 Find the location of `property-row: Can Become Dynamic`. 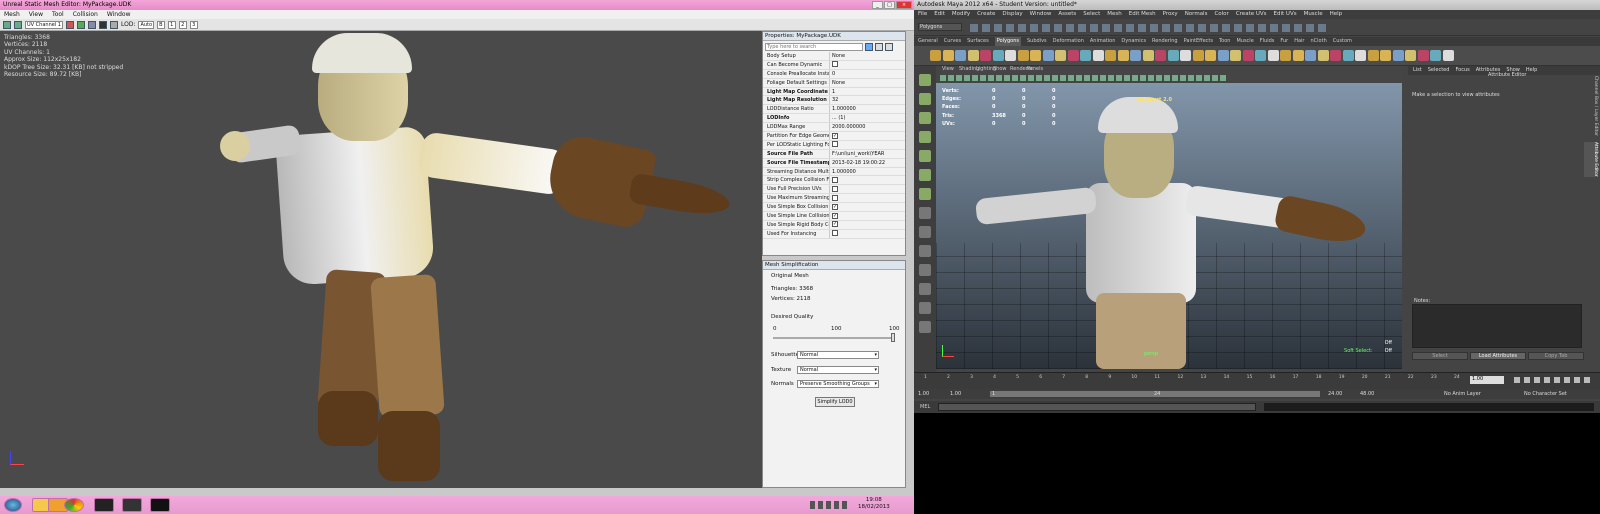

property-row: Can Become Dynamic is located at coordinates (834, 65).